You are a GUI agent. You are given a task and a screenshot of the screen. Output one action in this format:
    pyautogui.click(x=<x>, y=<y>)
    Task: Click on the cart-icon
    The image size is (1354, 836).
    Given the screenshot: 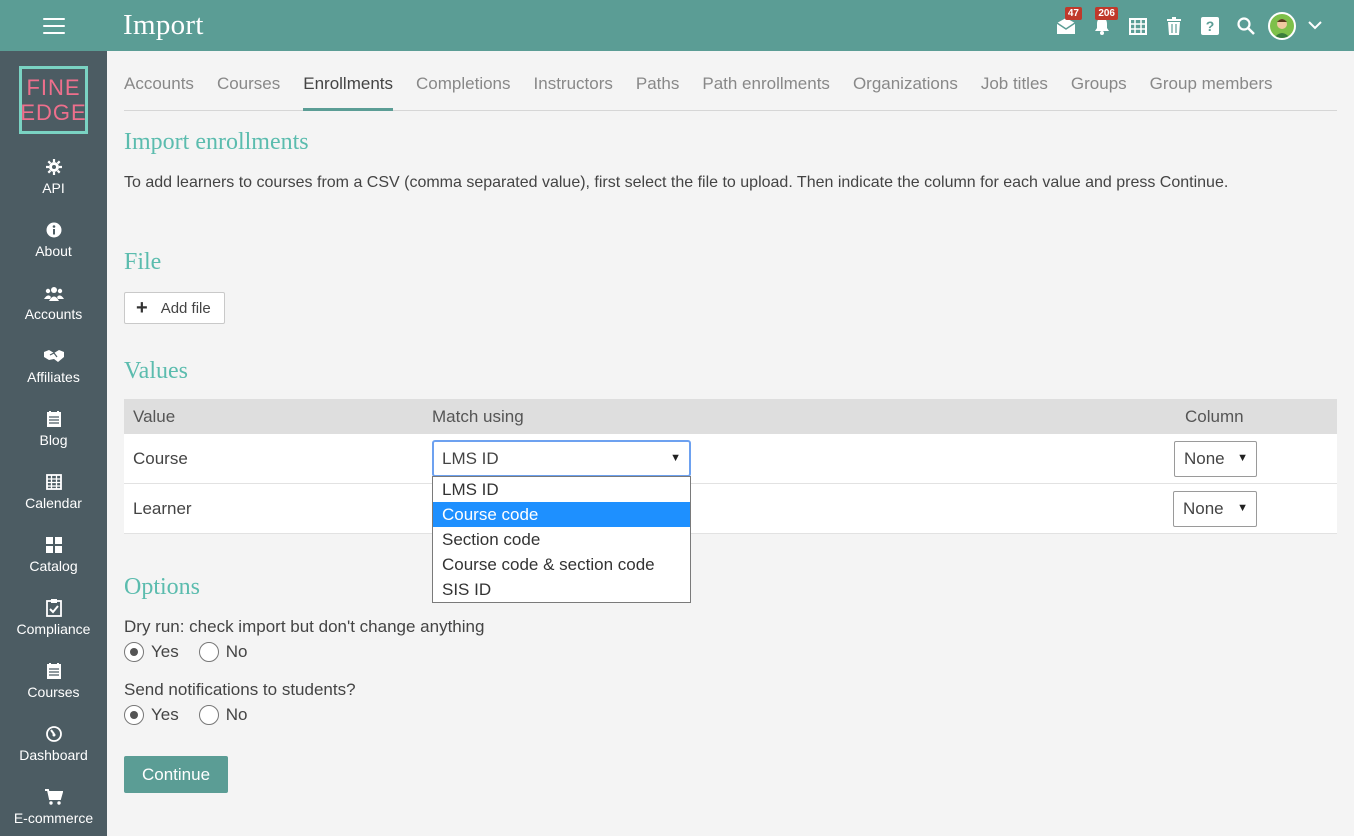 What is the action you would take?
    pyautogui.click(x=53, y=797)
    